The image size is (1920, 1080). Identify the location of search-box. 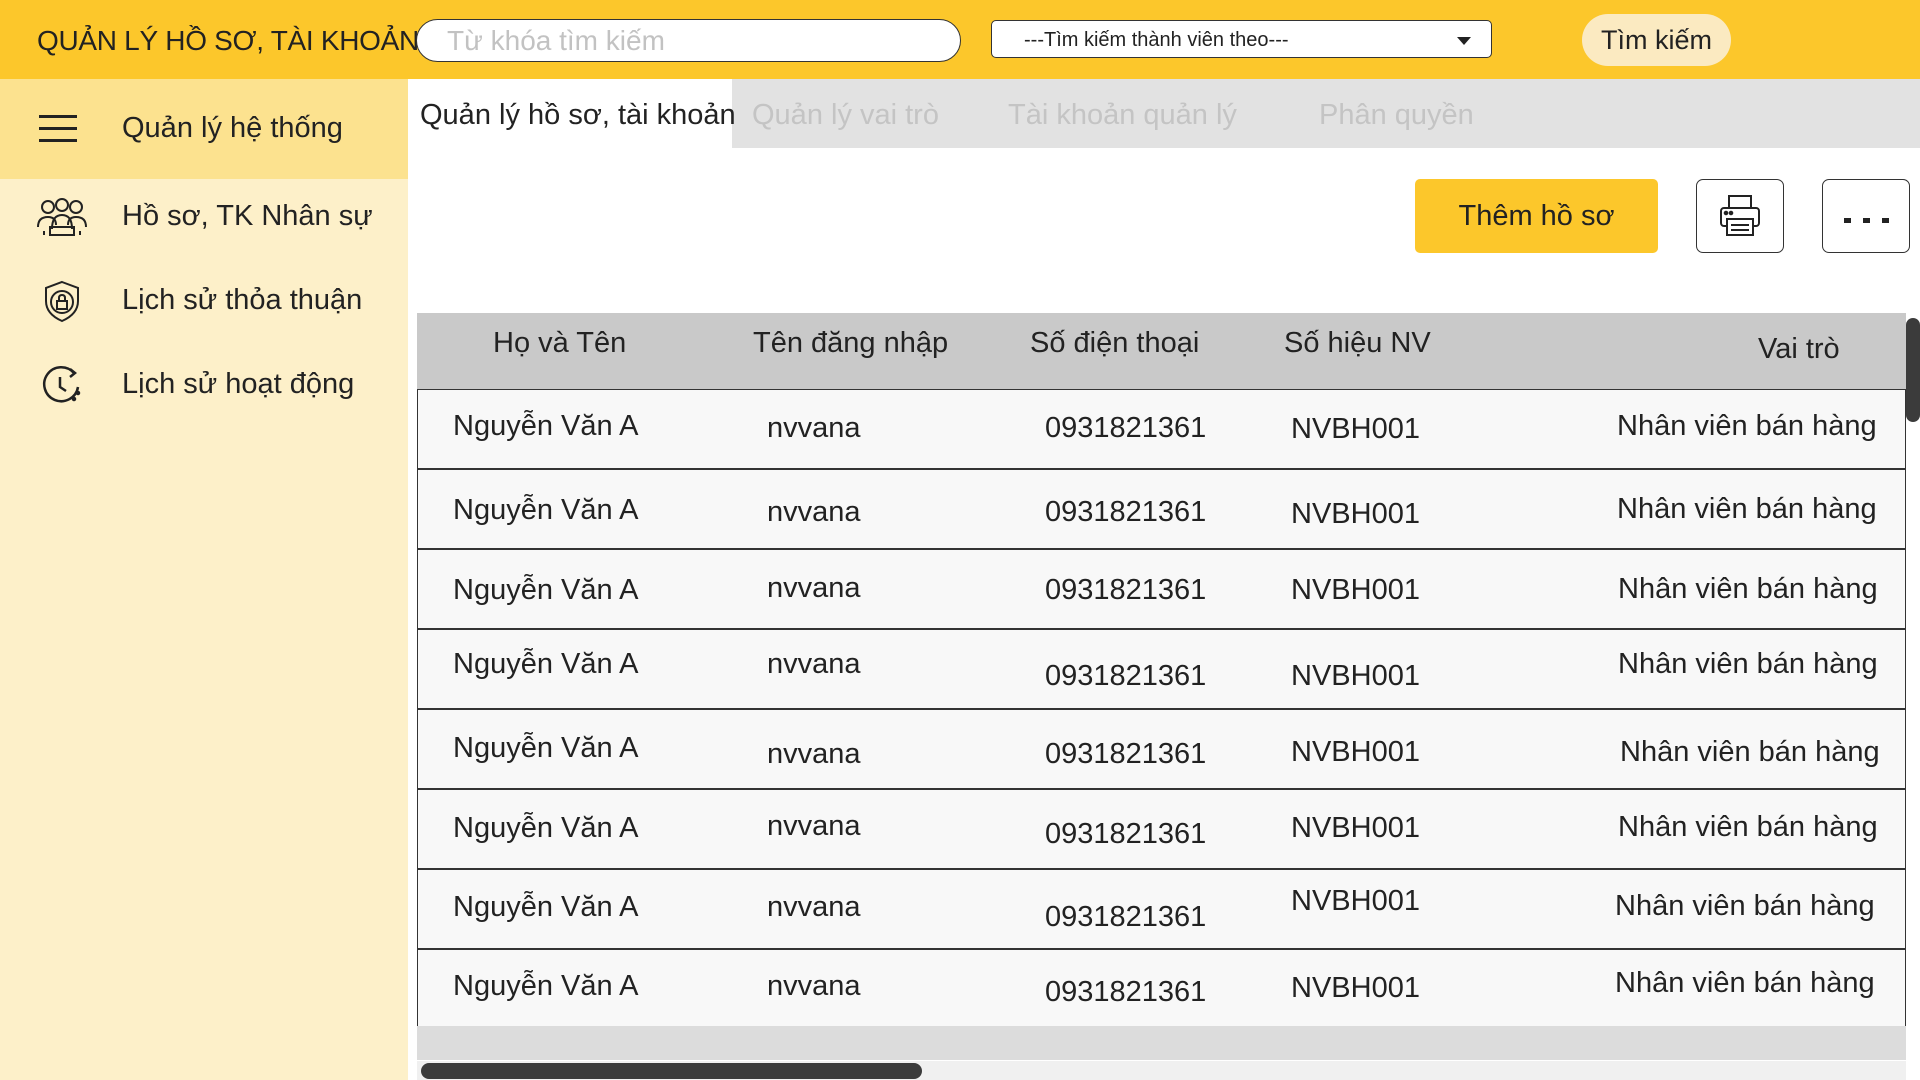
(688, 40).